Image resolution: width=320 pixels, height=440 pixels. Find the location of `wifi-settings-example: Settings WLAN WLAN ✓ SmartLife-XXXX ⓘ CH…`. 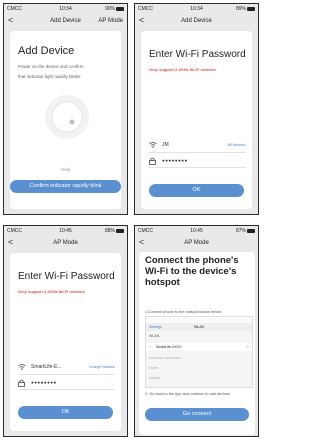

wifi-settings-example: Settings WLAN WLAN ✓ SmartLife-XXXX ⓘ CH… is located at coordinates (199, 352).